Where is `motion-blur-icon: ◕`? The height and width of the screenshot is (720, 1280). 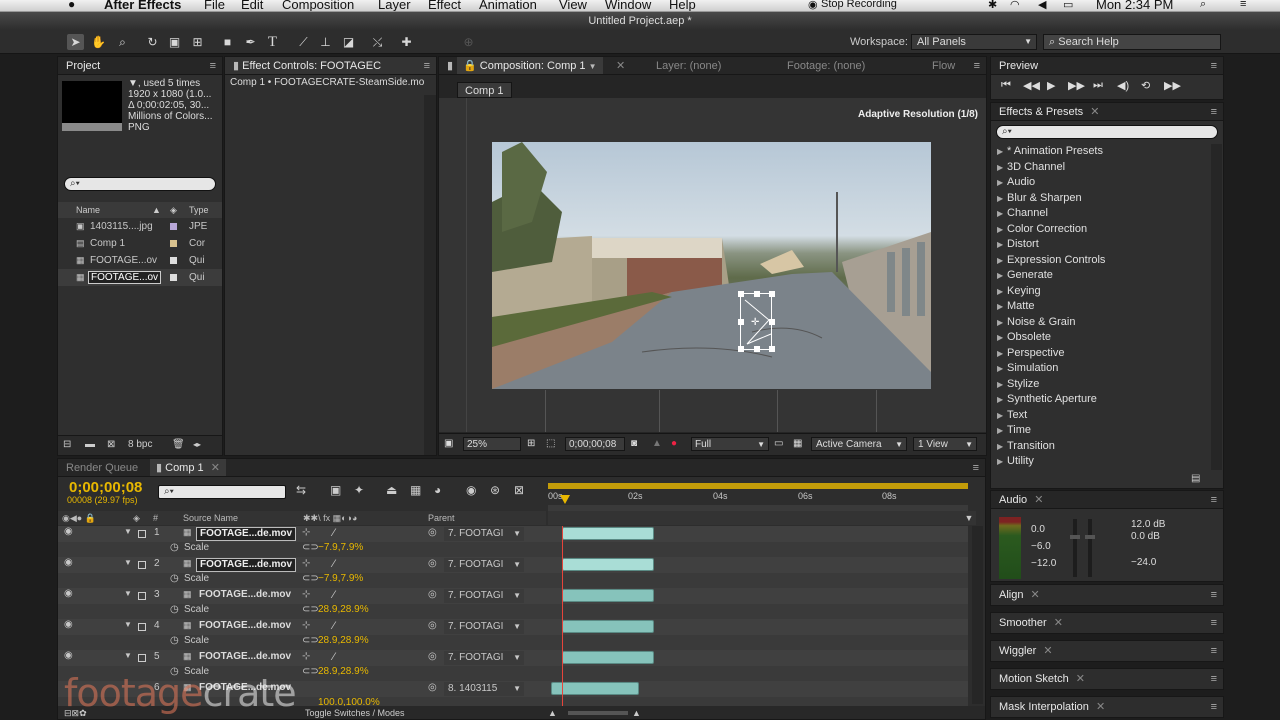 motion-blur-icon: ◕ is located at coordinates (437, 490).